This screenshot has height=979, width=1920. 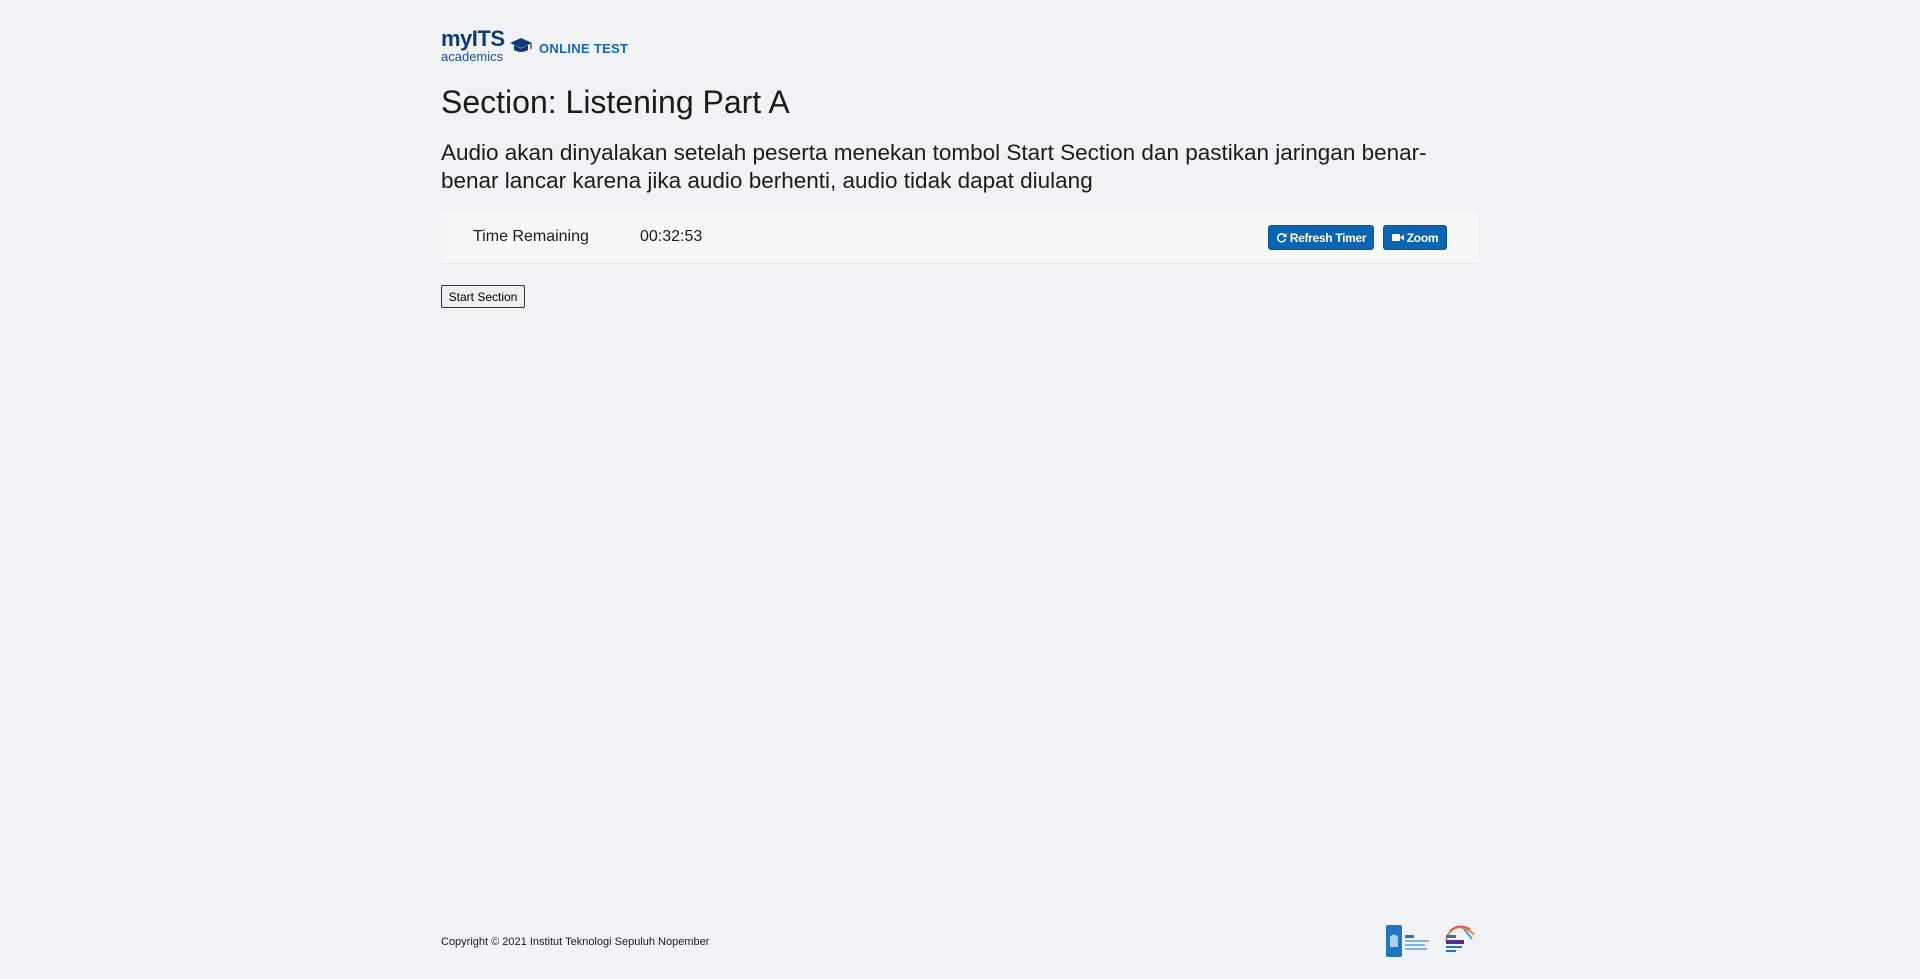 I want to click on its-institution-logo, so click(x=1407, y=941).